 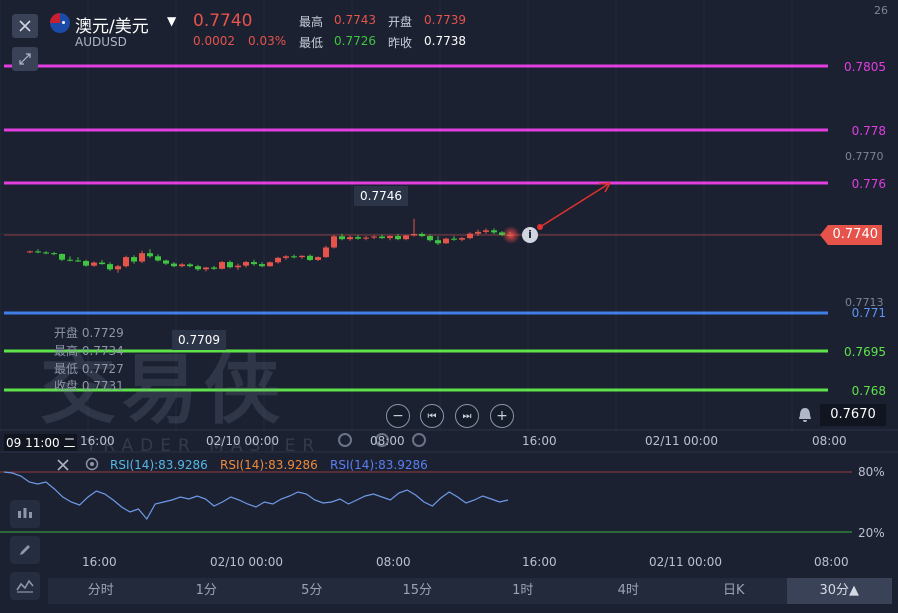 What do you see at coordinates (418, 591) in the screenshot?
I see `tab-15m: 15分` at bounding box center [418, 591].